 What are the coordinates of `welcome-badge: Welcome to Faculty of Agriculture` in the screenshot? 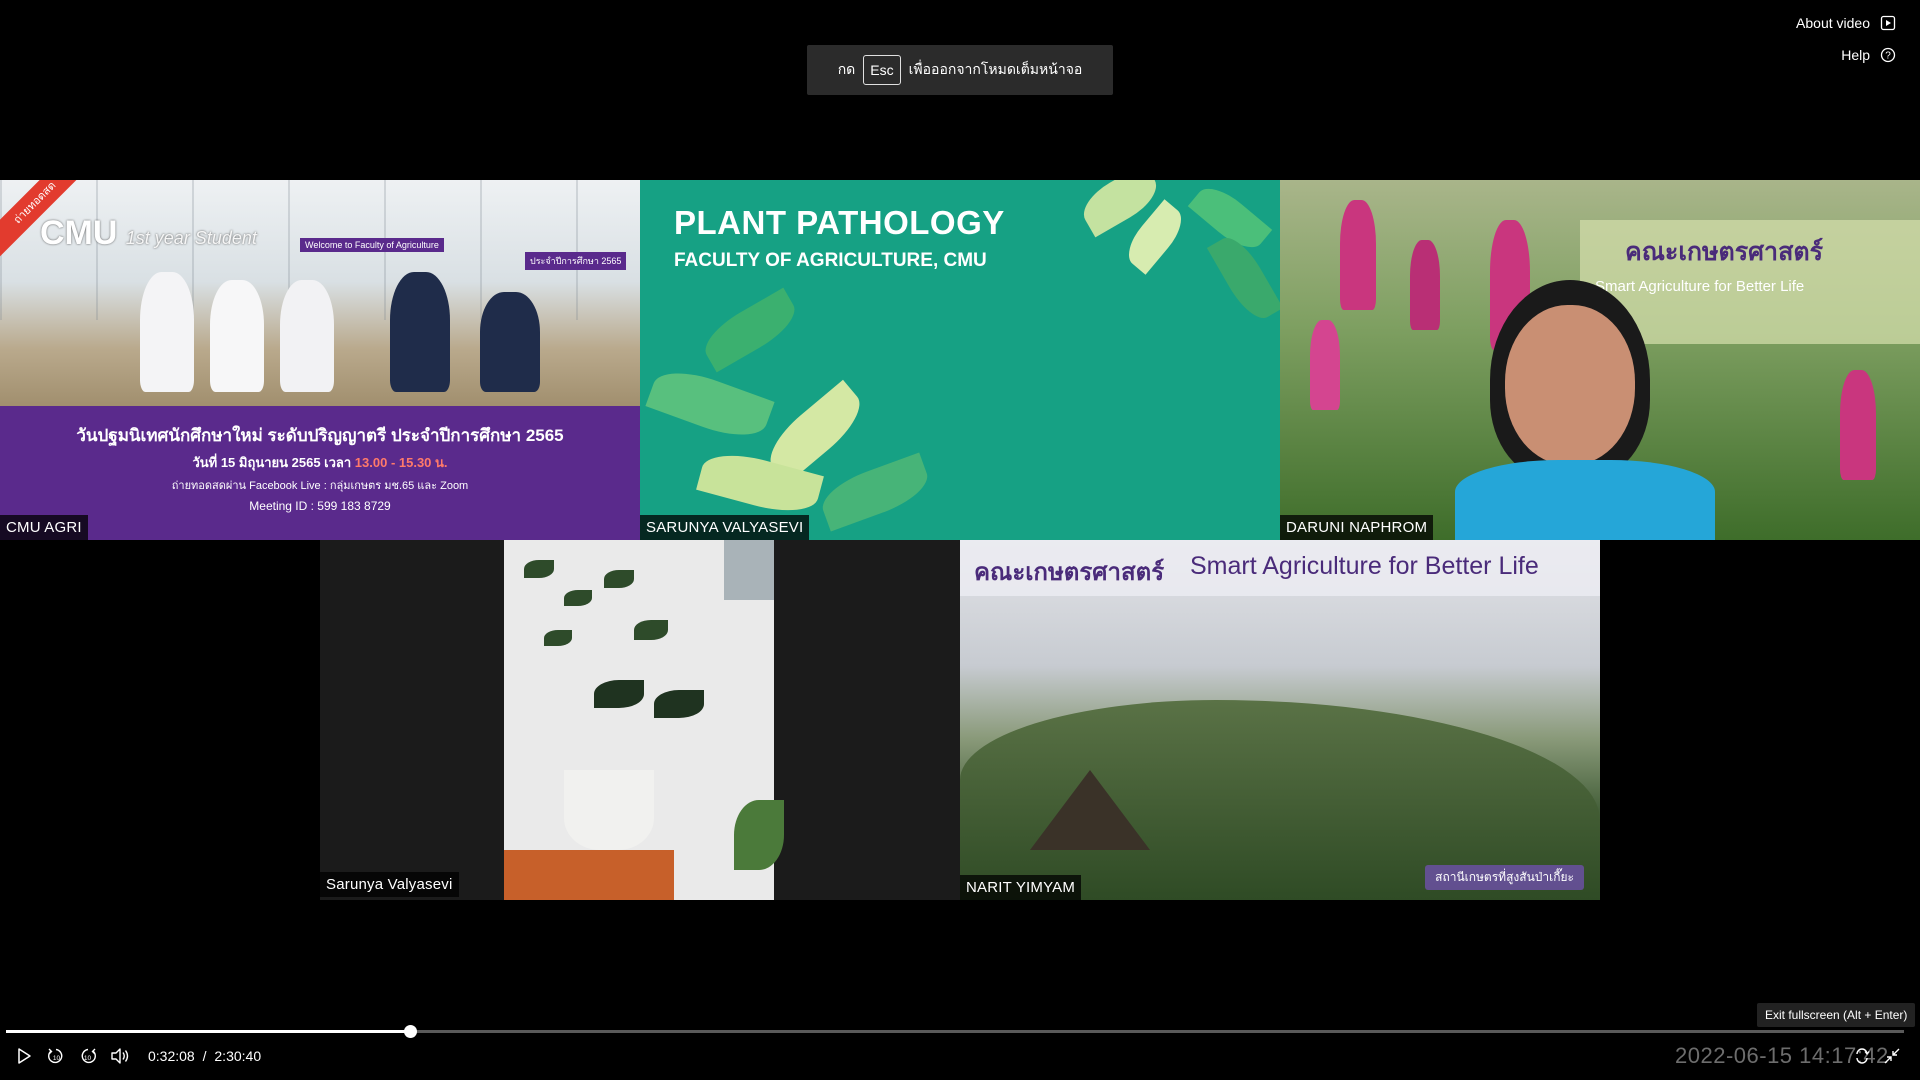 It's located at (372, 245).